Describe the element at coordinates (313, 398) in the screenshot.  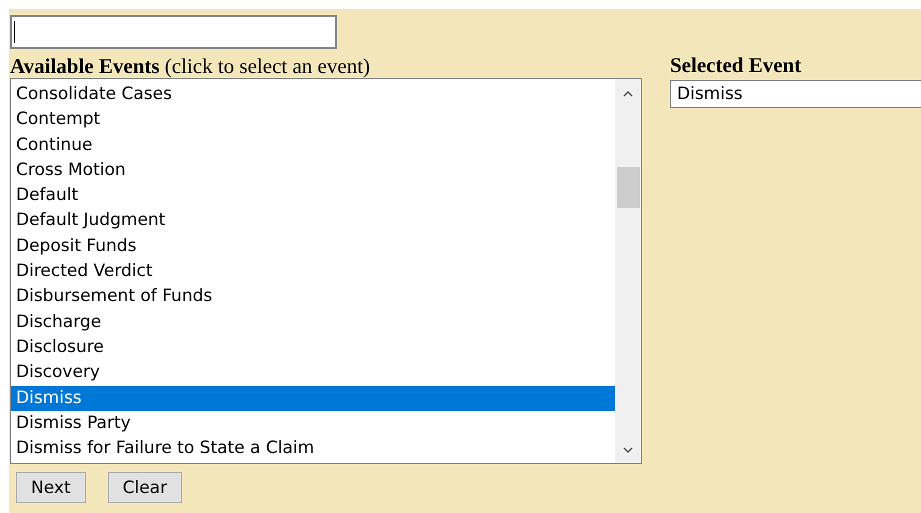
I see `event-list-item: Dismiss` at that location.